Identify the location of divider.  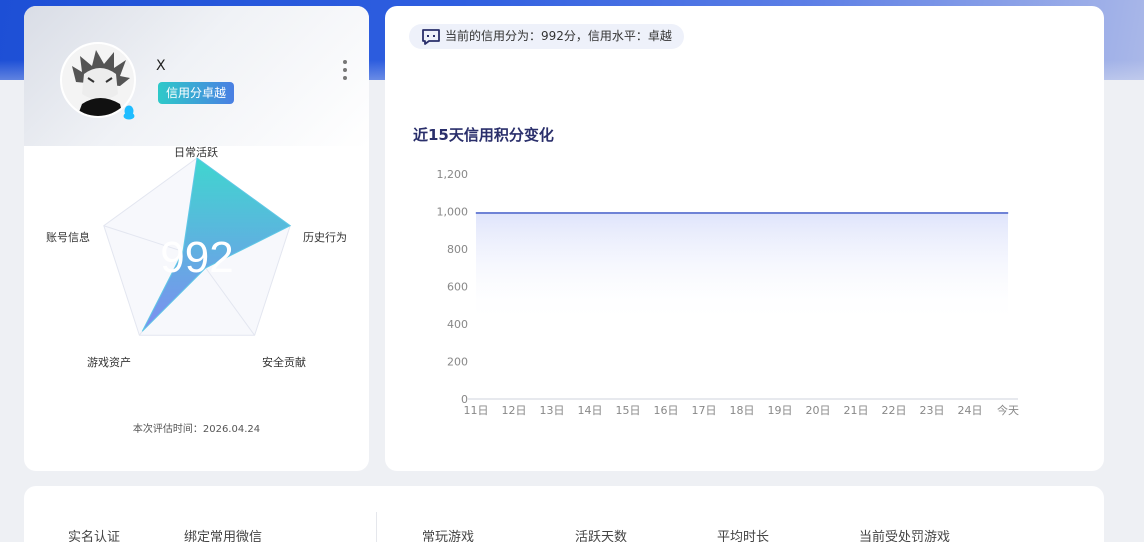
(376, 527).